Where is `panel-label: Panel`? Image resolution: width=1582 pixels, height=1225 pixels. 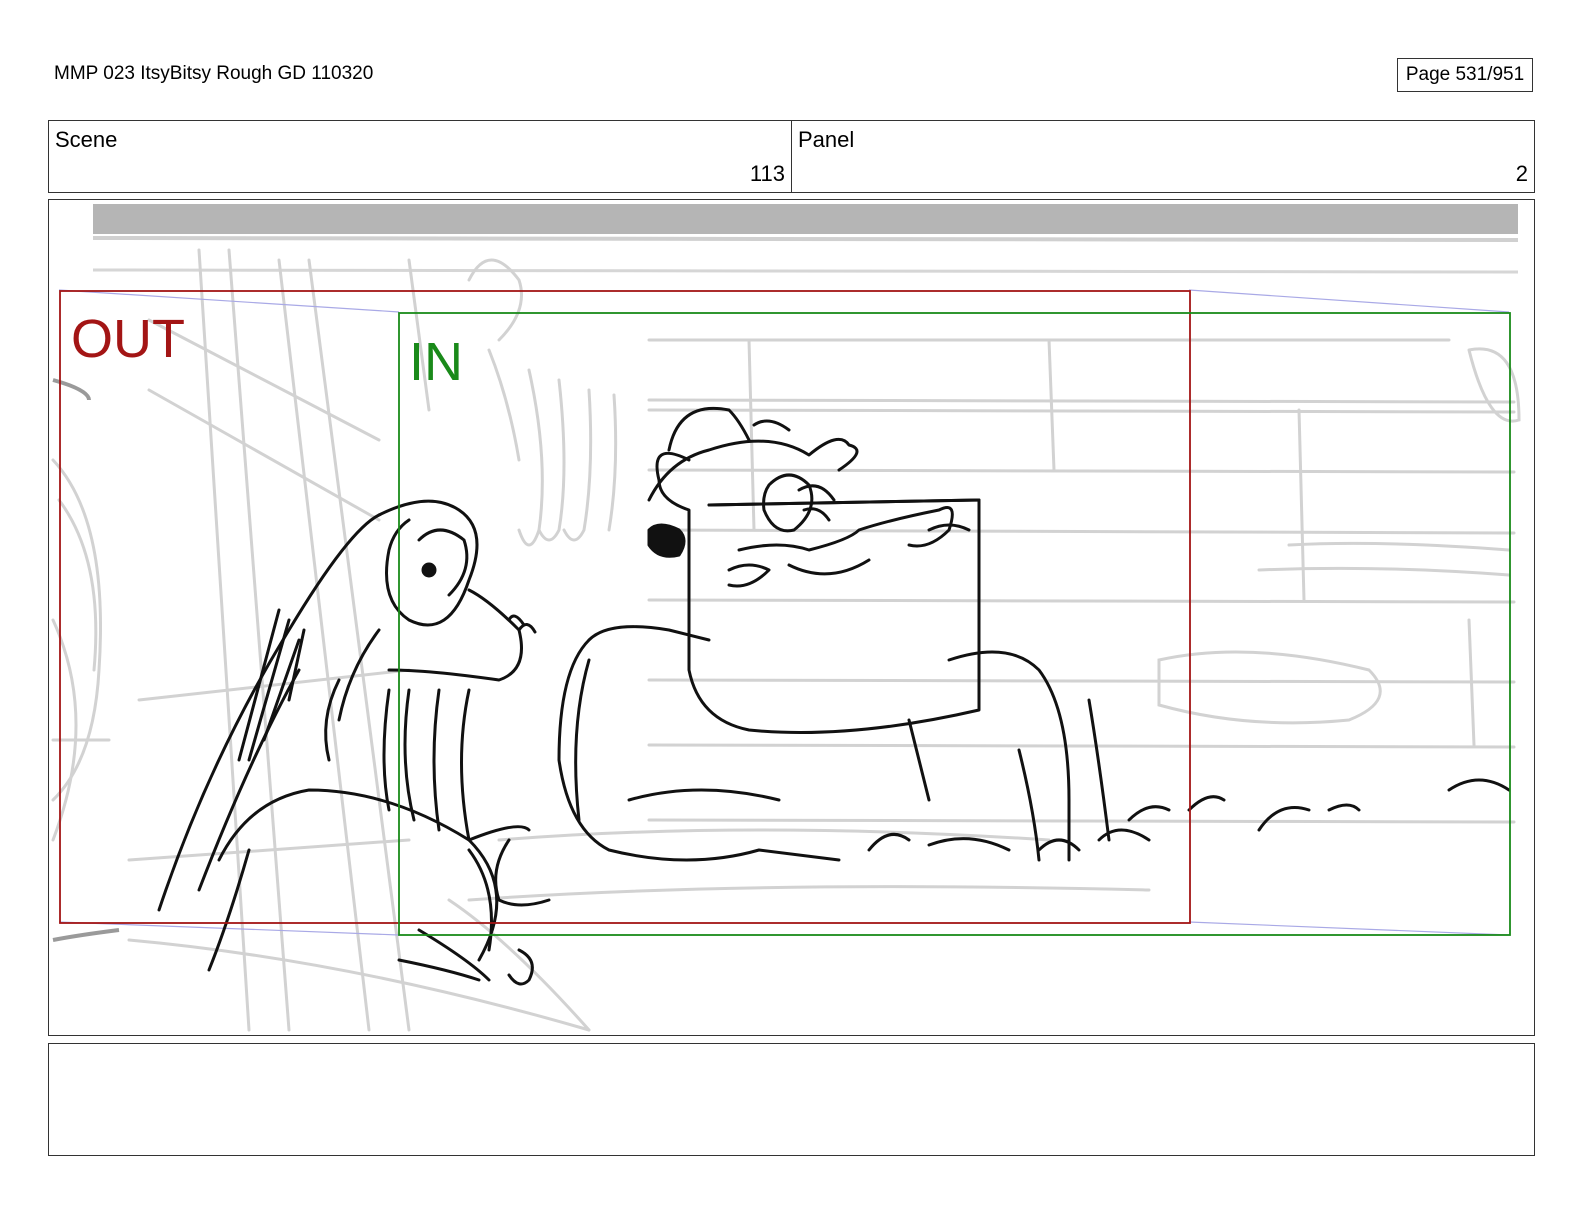 panel-label: Panel is located at coordinates (826, 139).